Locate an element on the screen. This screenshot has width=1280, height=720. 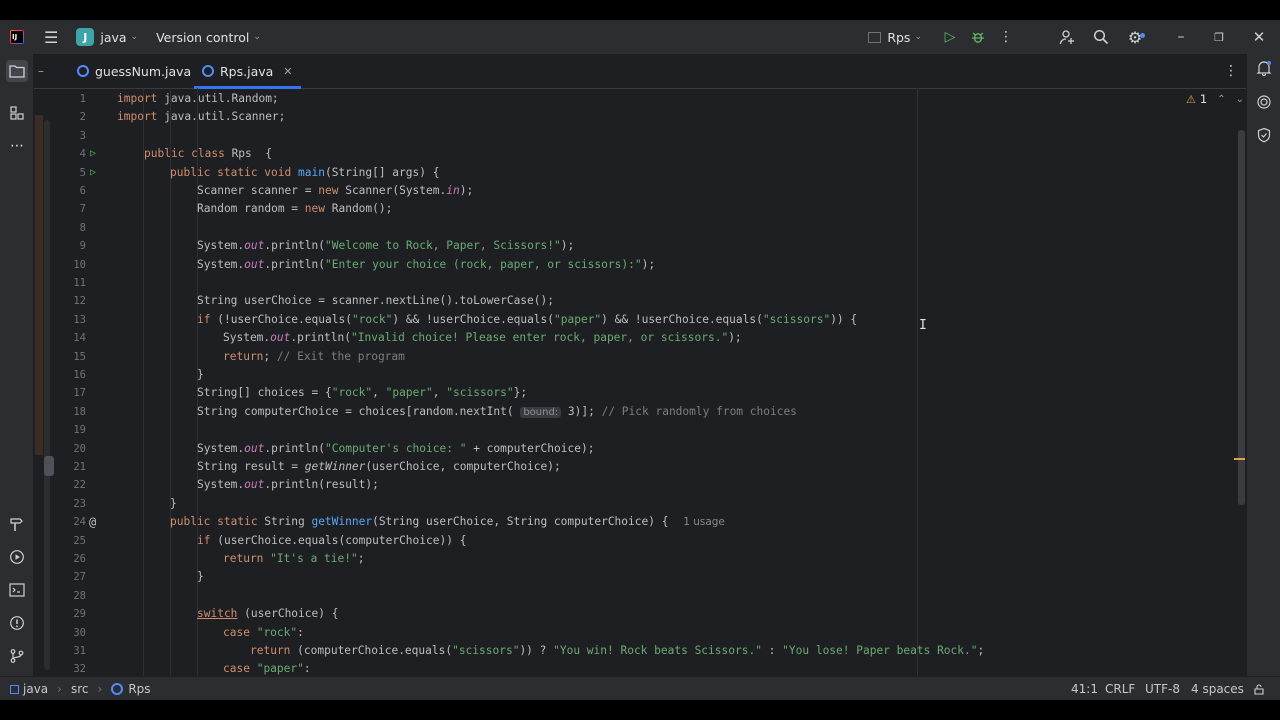
chevron-up-icon: ⌃ is located at coordinates (1221, 99).